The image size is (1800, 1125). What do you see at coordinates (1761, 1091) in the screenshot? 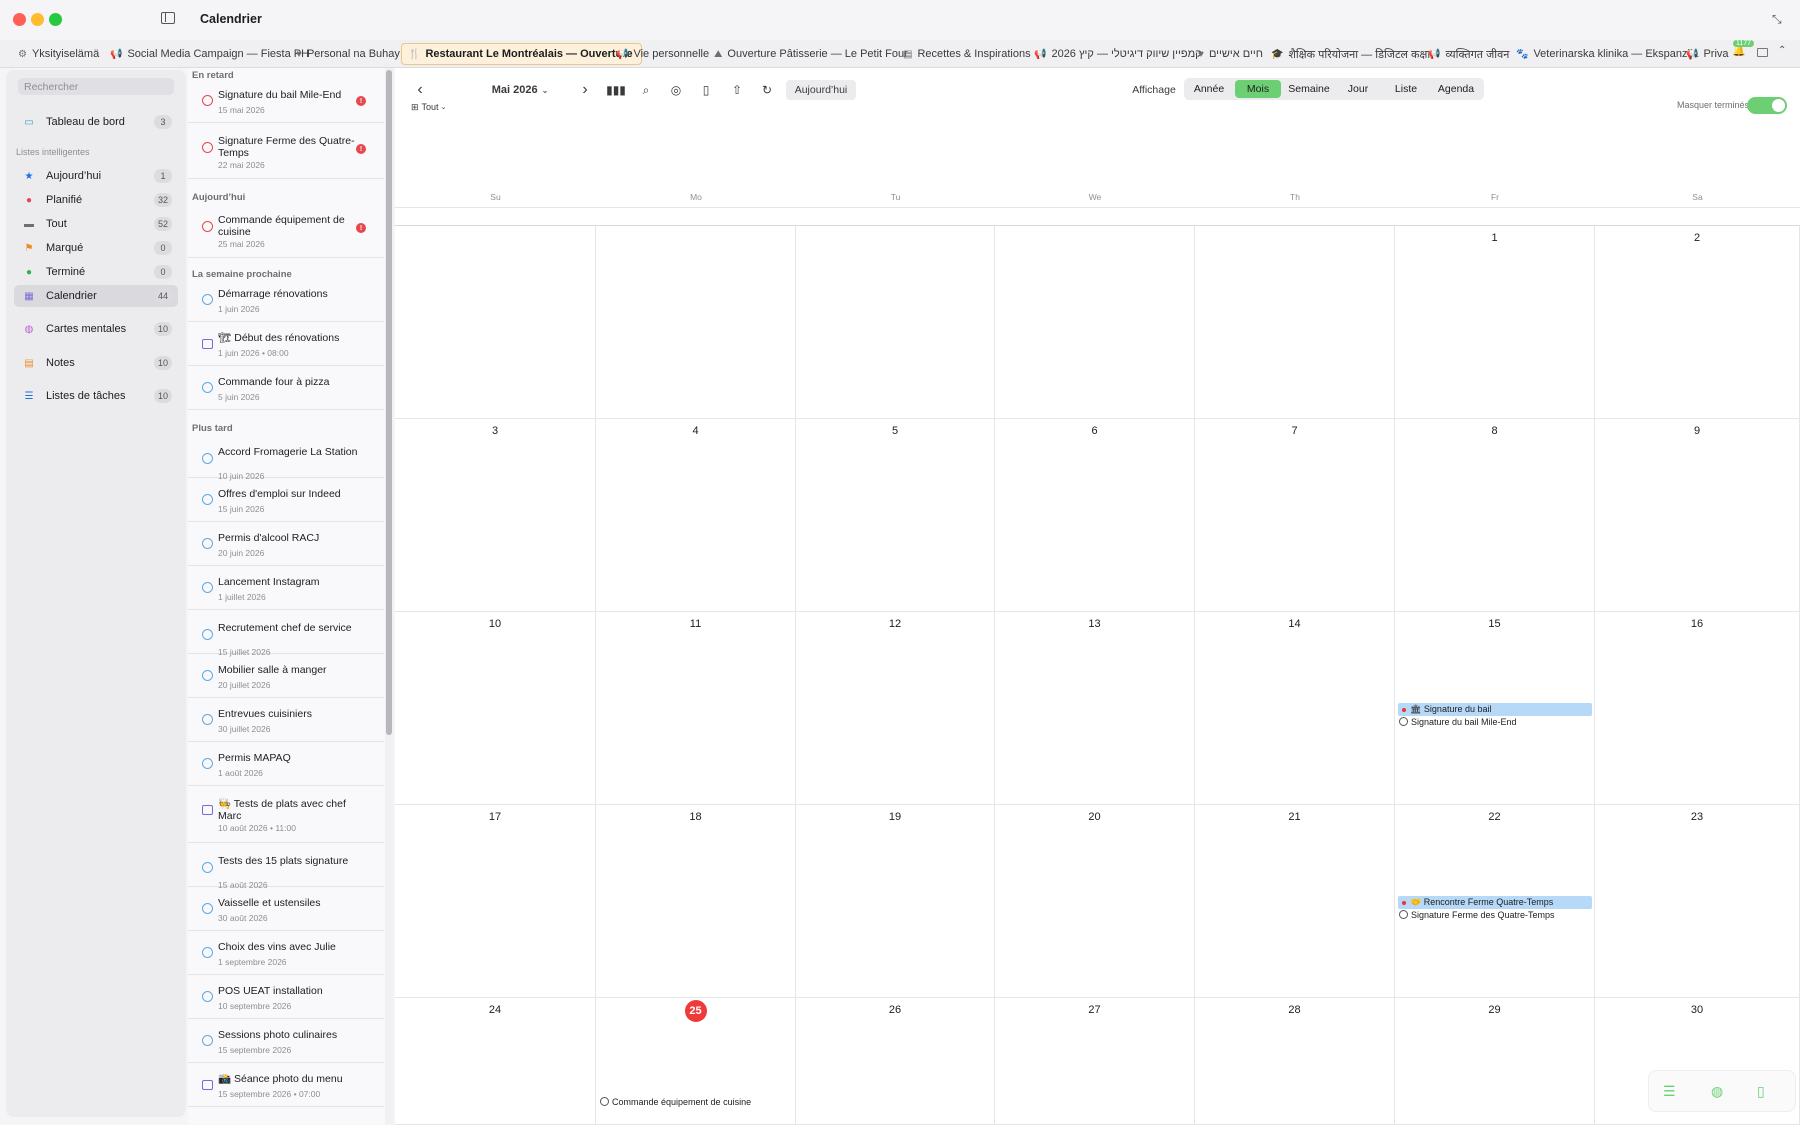
I see `clipboard-icon: ▯` at bounding box center [1761, 1091].